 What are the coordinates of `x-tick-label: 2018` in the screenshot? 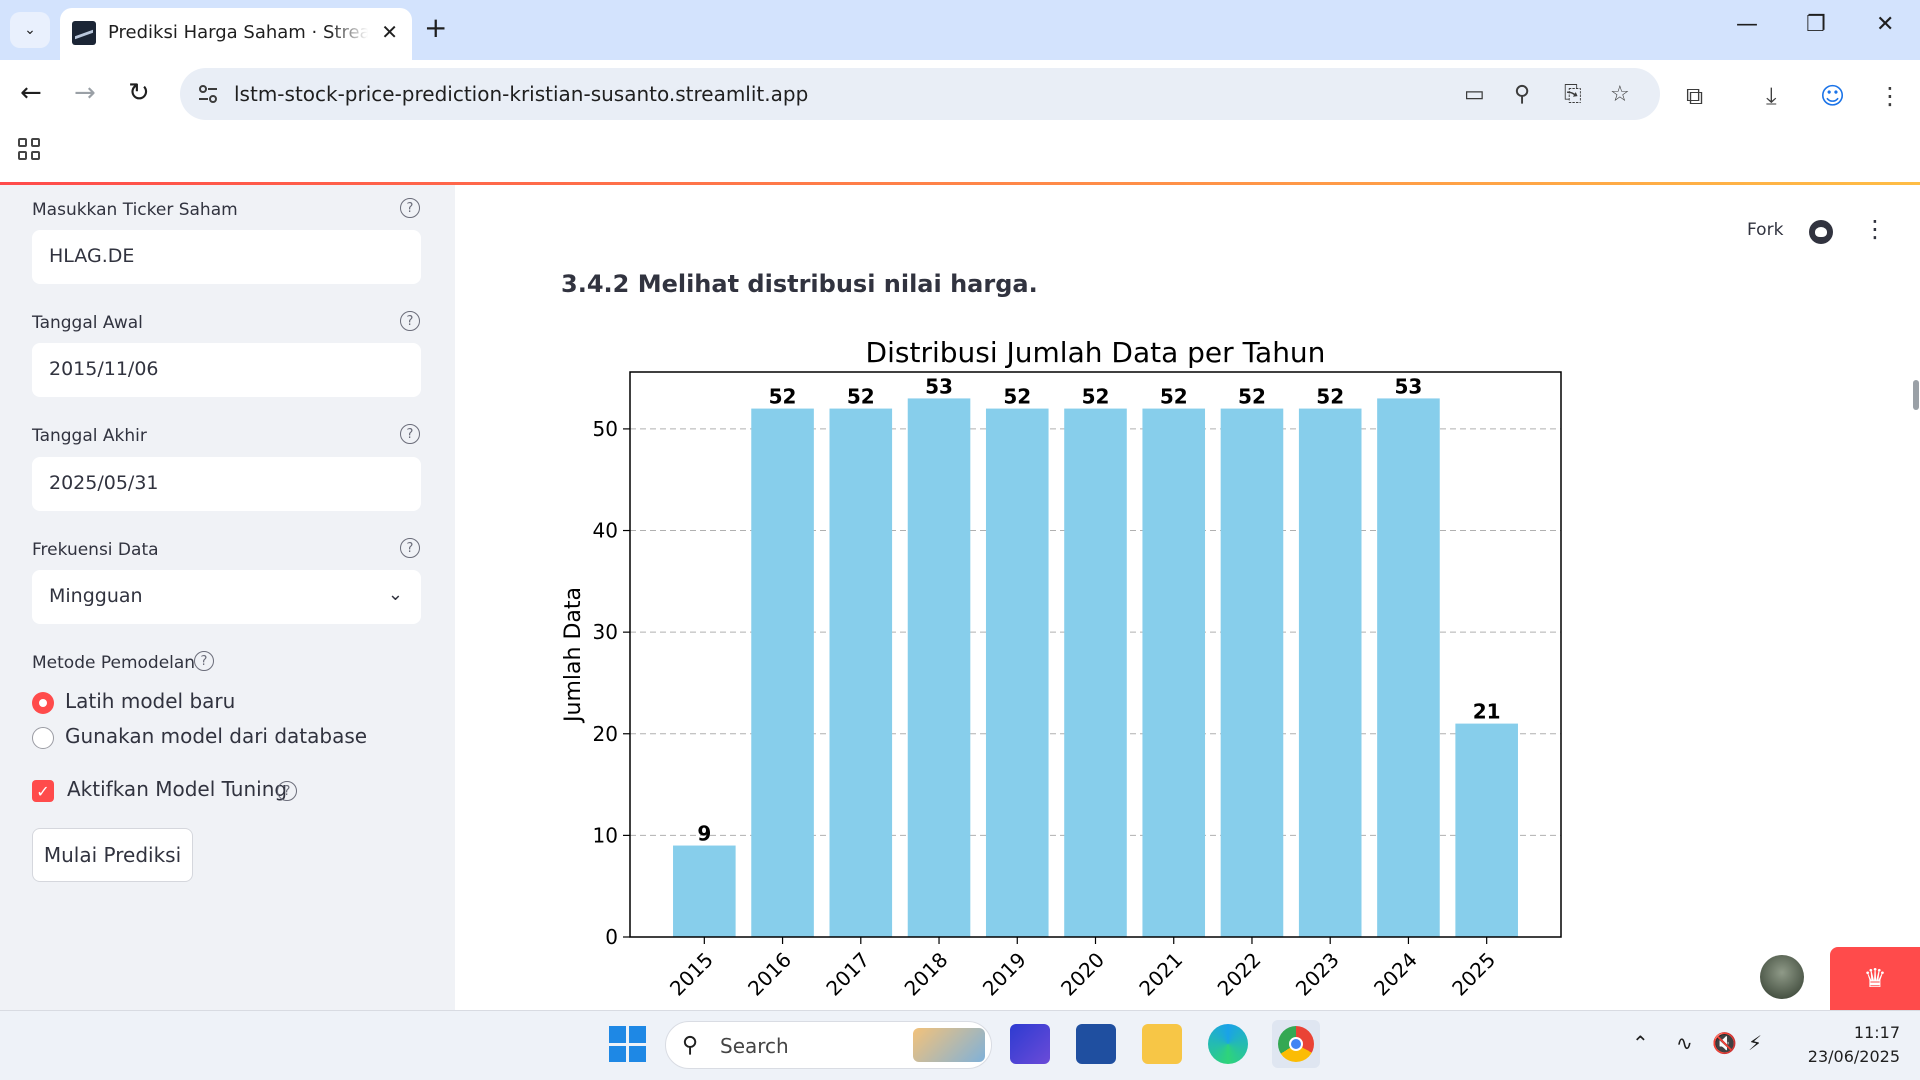 It's located at (926, 974).